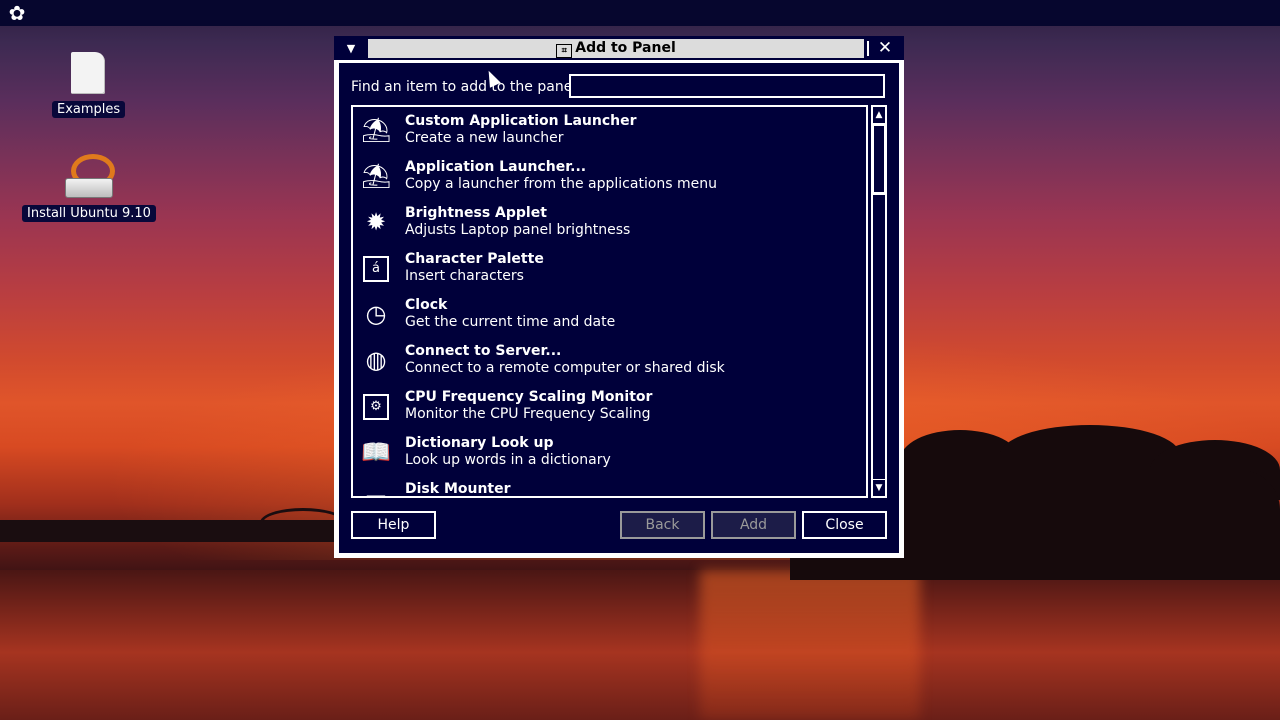  I want to click on sun-icon: ✹, so click(376, 222).